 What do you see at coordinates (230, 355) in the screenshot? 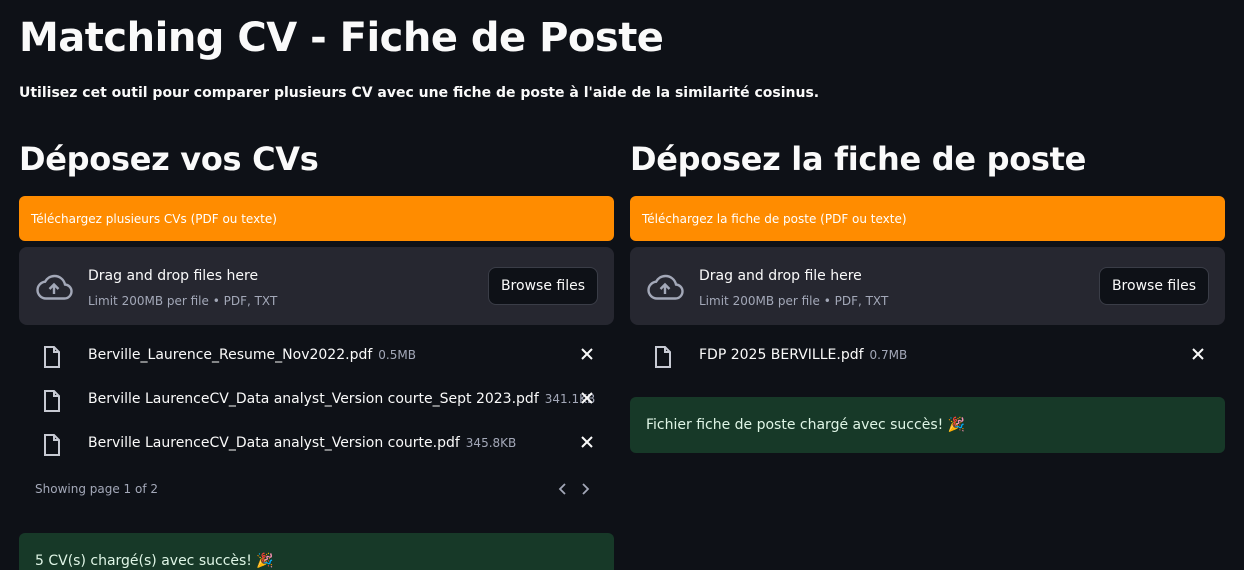
I see `file-name: Berville_Laurence_Resume_Nov2022.pdf` at bounding box center [230, 355].